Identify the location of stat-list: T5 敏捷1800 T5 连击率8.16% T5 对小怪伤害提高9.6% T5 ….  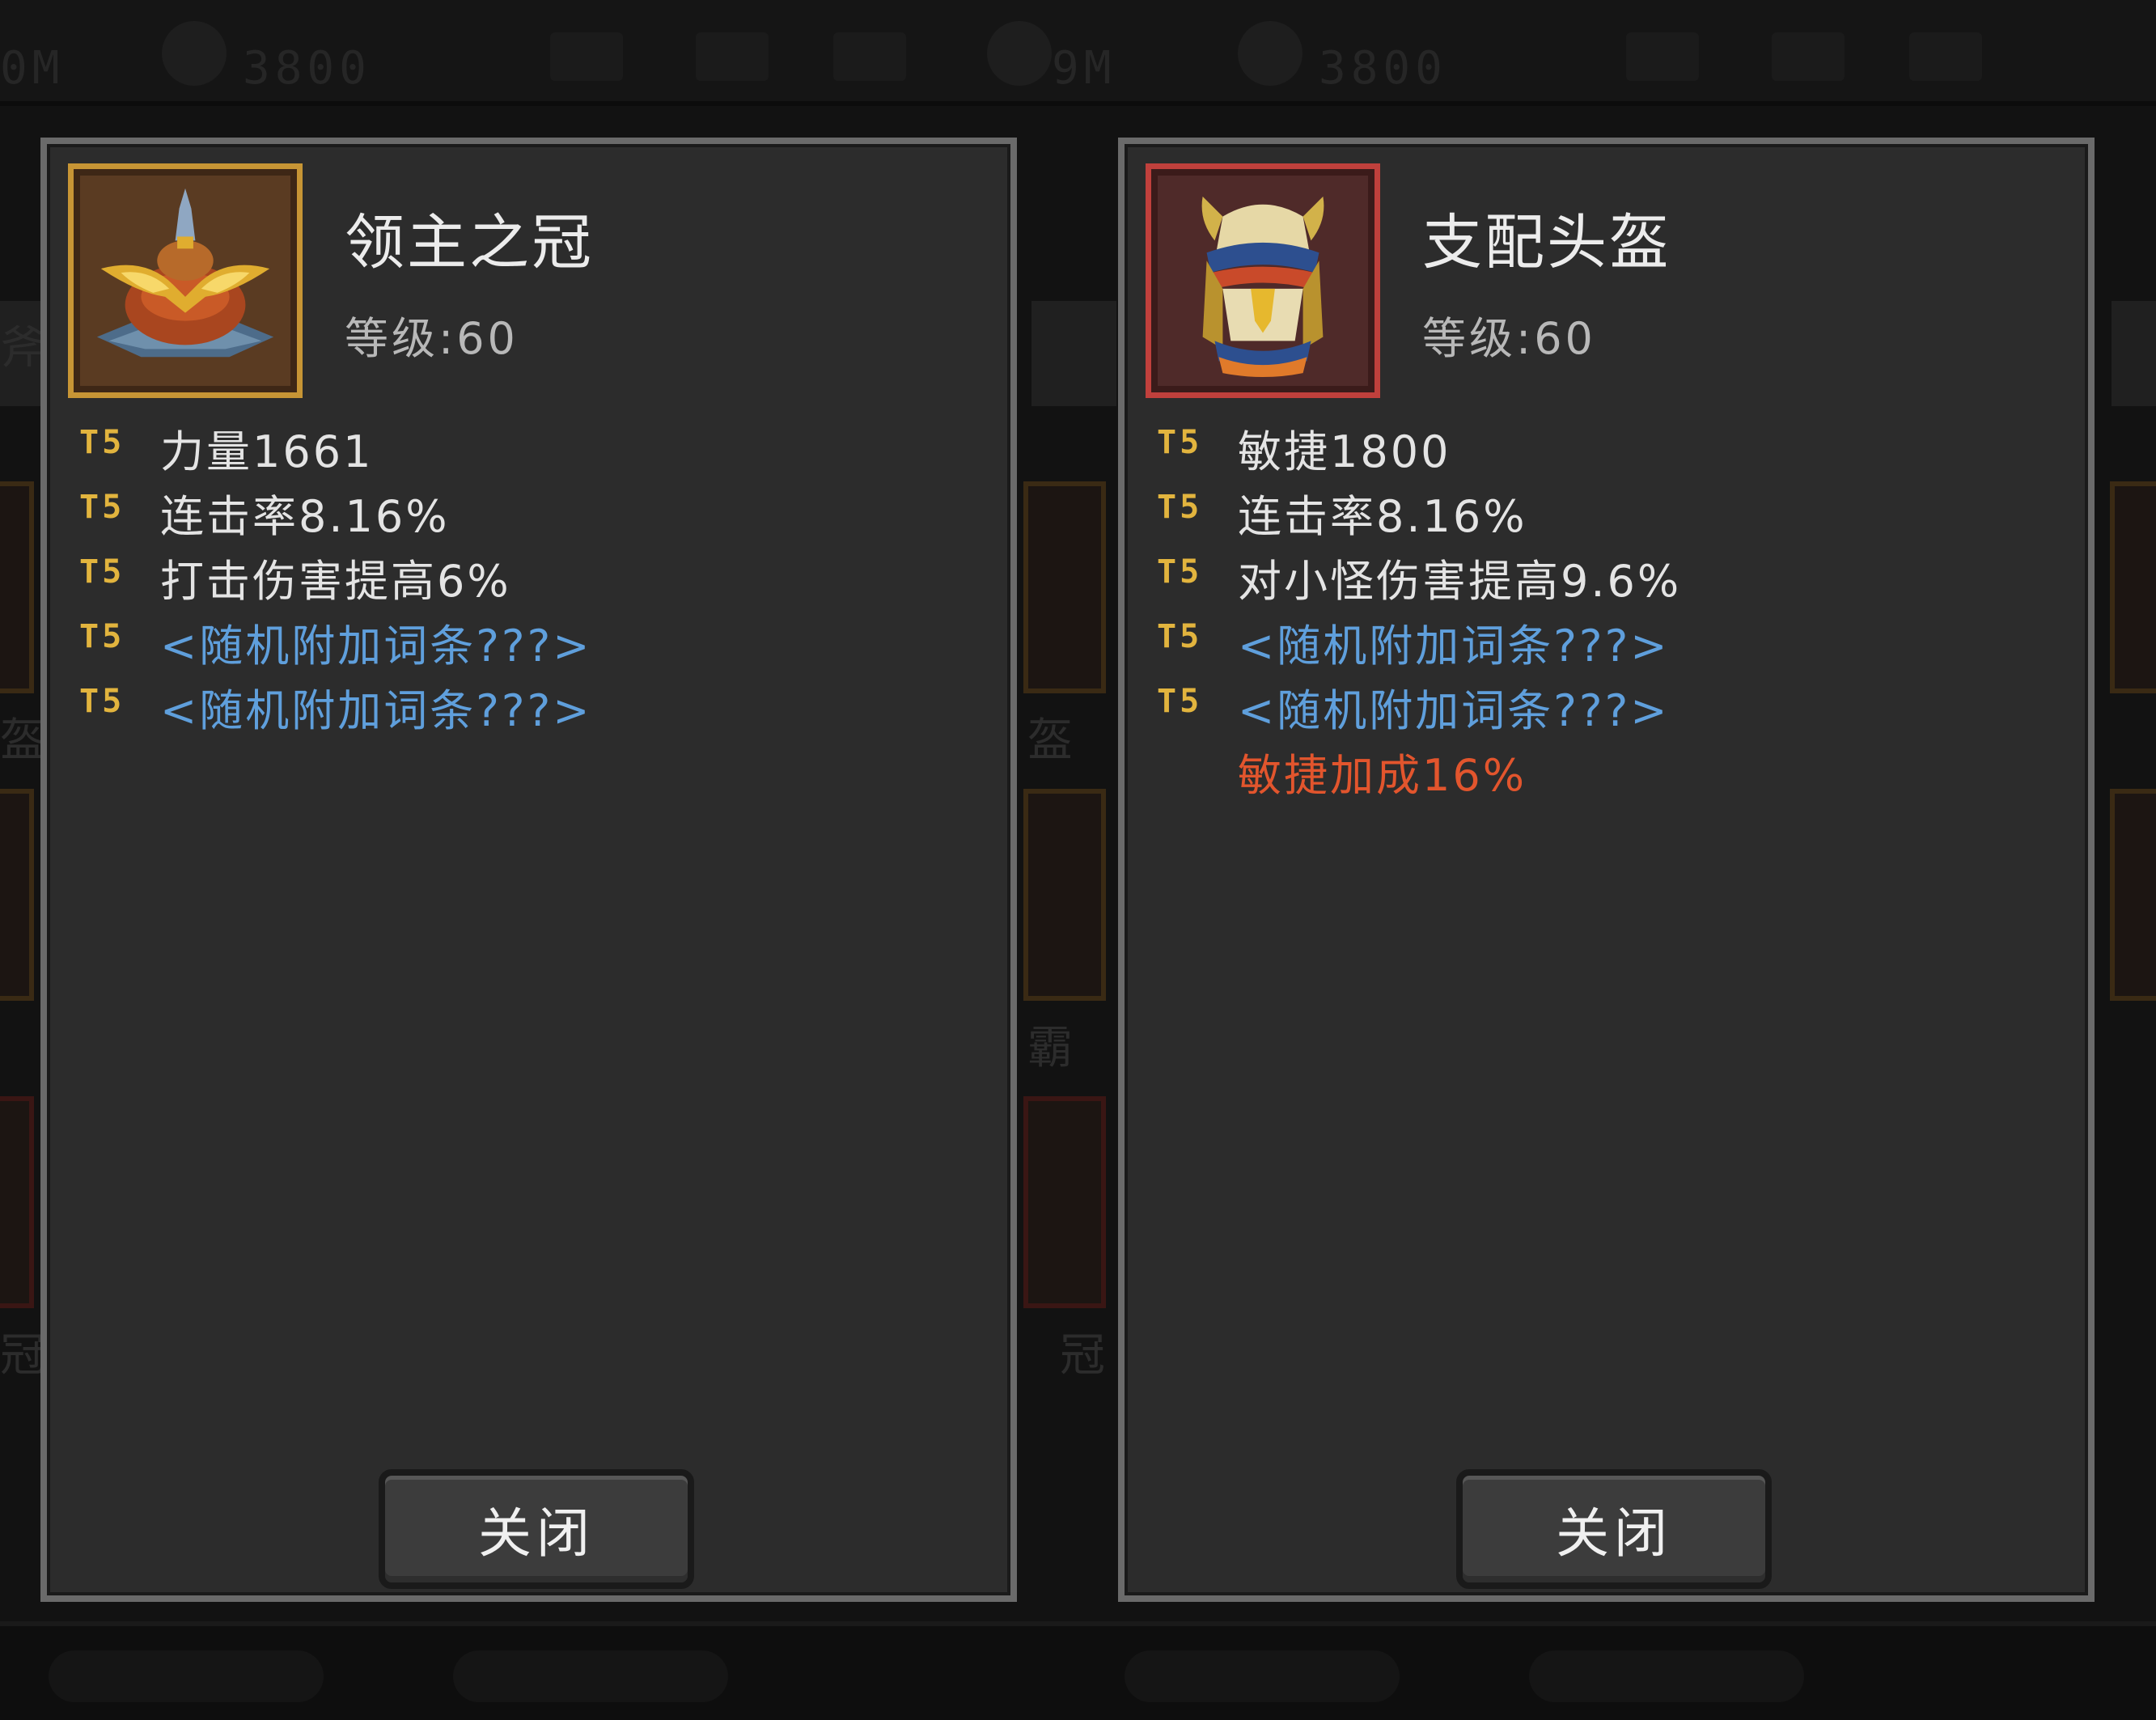
(1607, 606).